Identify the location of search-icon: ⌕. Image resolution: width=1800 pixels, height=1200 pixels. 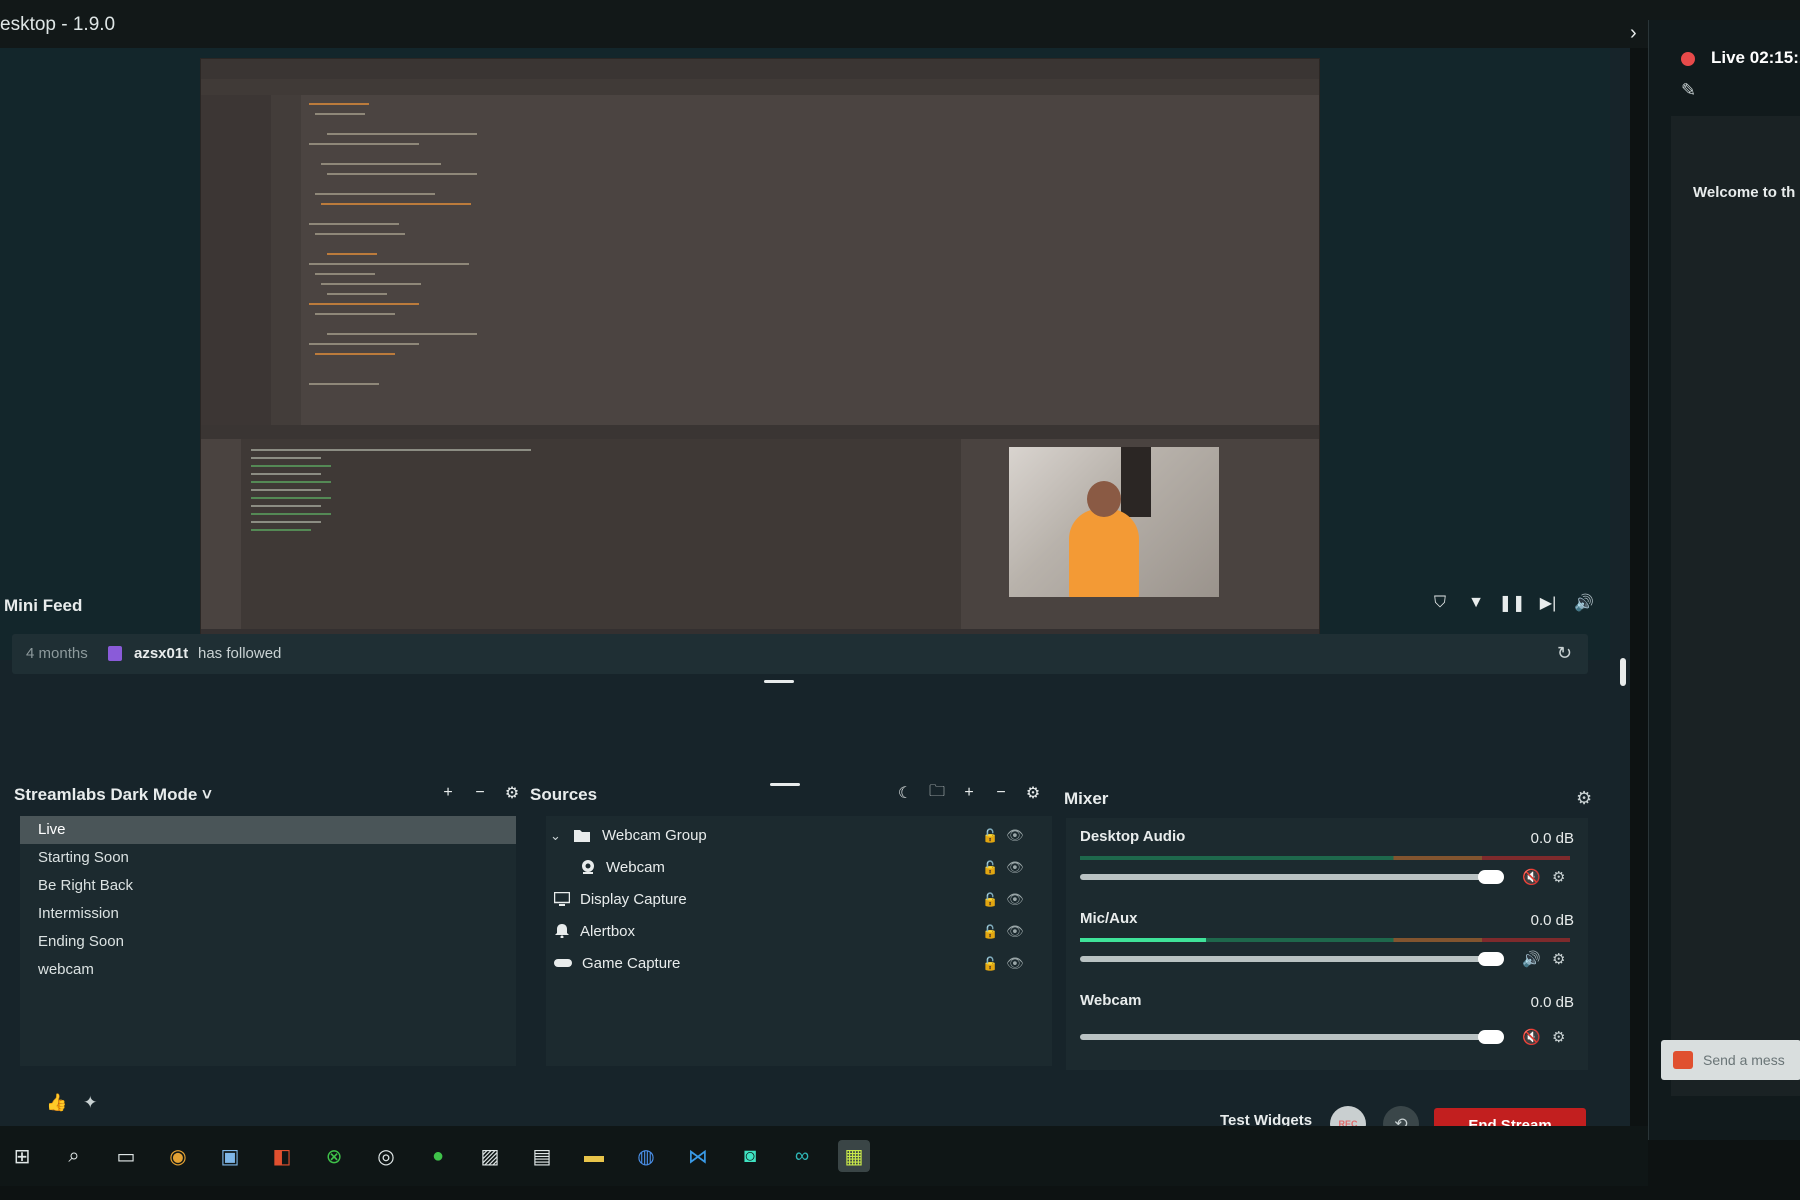
(74, 1156).